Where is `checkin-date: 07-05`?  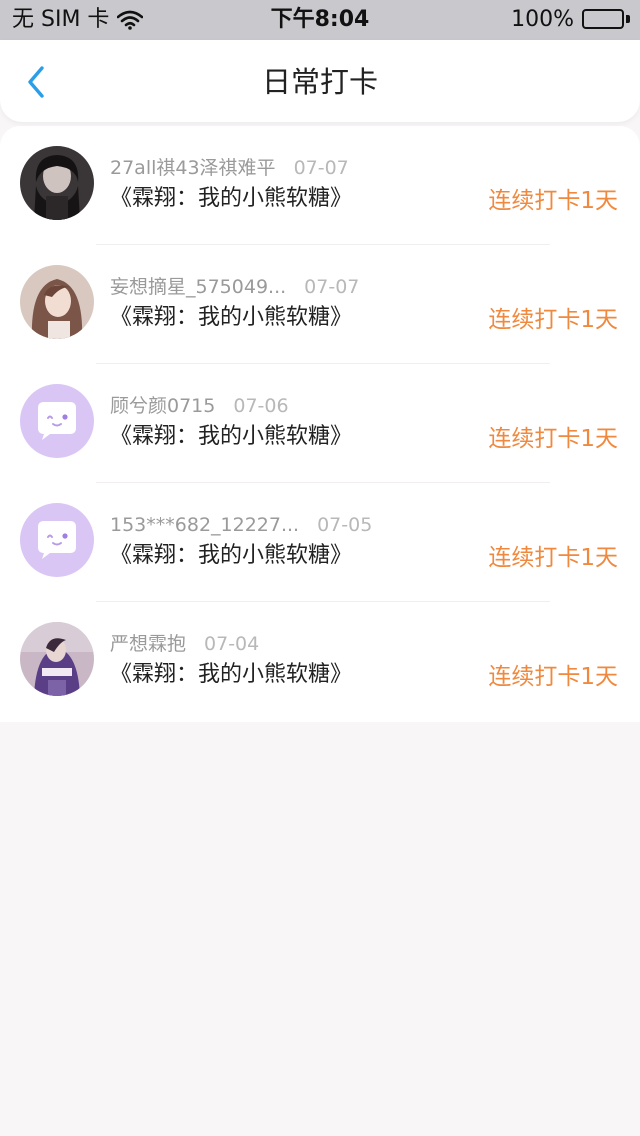
checkin-date: 07-05 is located at coordinates (345, 525).